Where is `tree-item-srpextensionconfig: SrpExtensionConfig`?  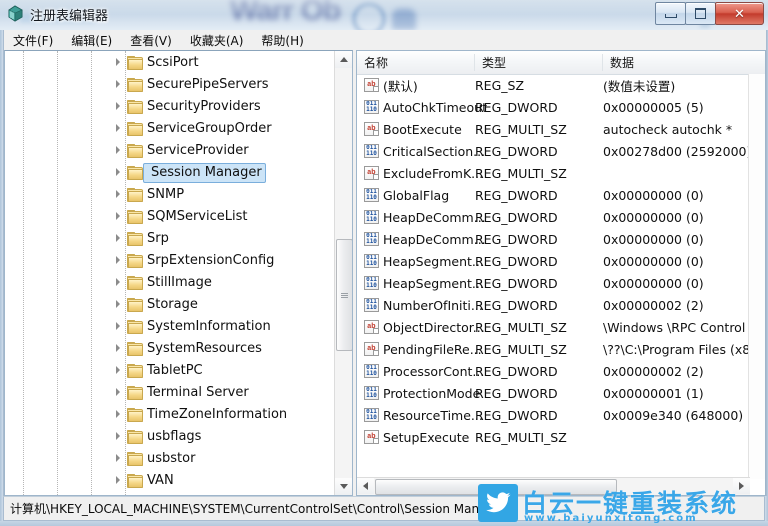 tree-item-srpextensionconfig: SrpExtensionConfig is located at coordinates (170, 260).